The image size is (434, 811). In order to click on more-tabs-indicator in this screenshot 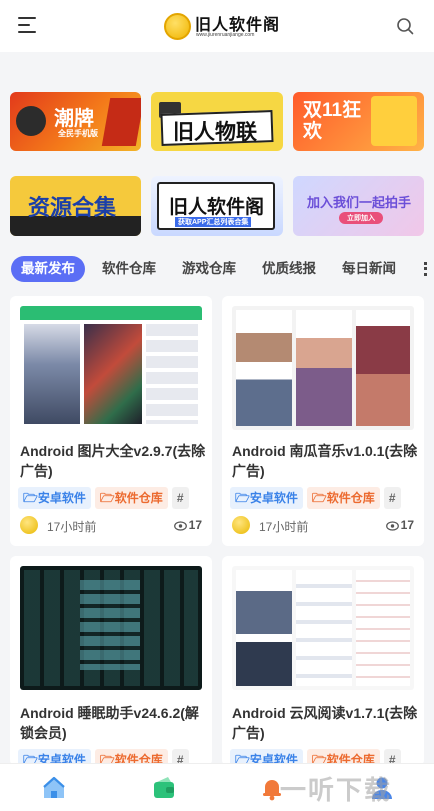, I will do `click(425, 269)`.